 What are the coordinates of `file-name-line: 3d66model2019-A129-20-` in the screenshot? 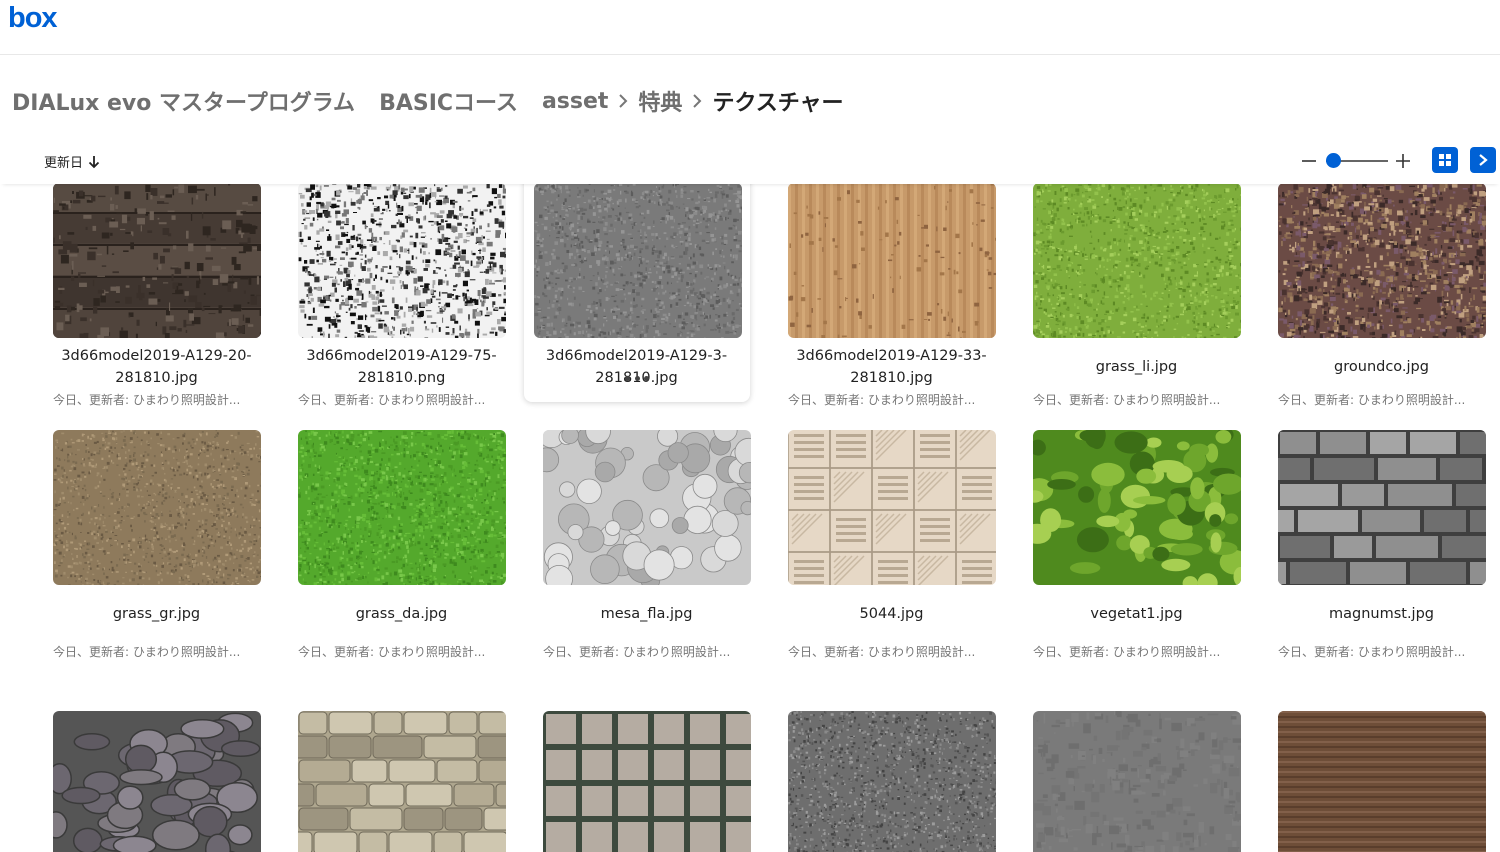 It's located at (156, 356).